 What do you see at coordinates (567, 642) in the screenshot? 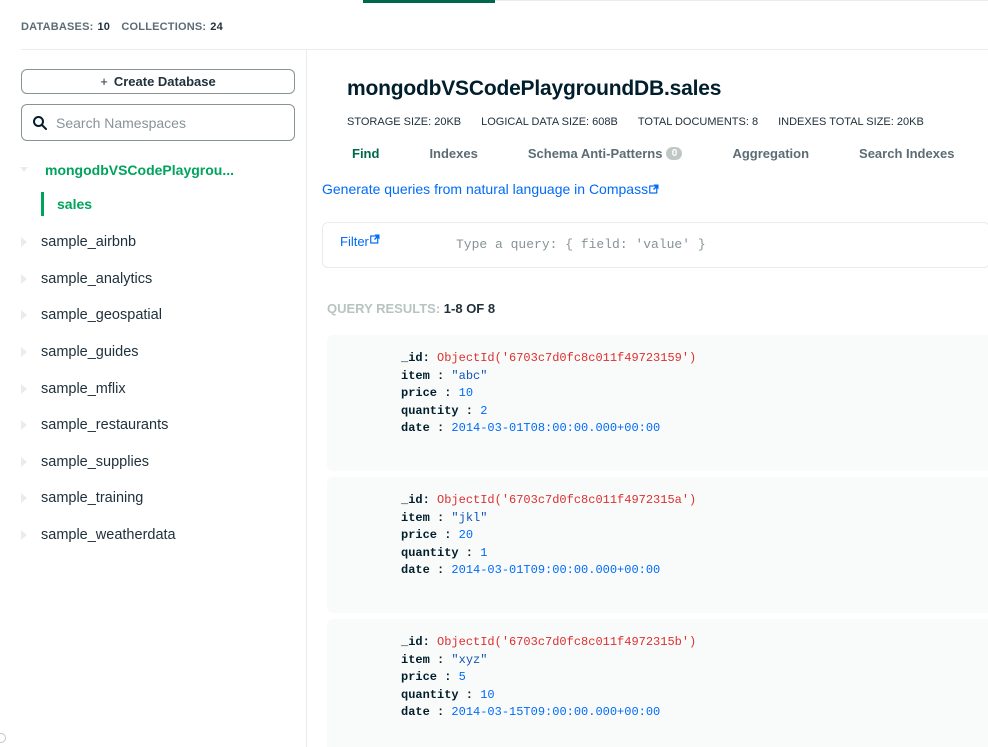
I see `field-value: ObjectId('6703c7d0fc8c011f4972315b')` at bounding box center [567, 642].